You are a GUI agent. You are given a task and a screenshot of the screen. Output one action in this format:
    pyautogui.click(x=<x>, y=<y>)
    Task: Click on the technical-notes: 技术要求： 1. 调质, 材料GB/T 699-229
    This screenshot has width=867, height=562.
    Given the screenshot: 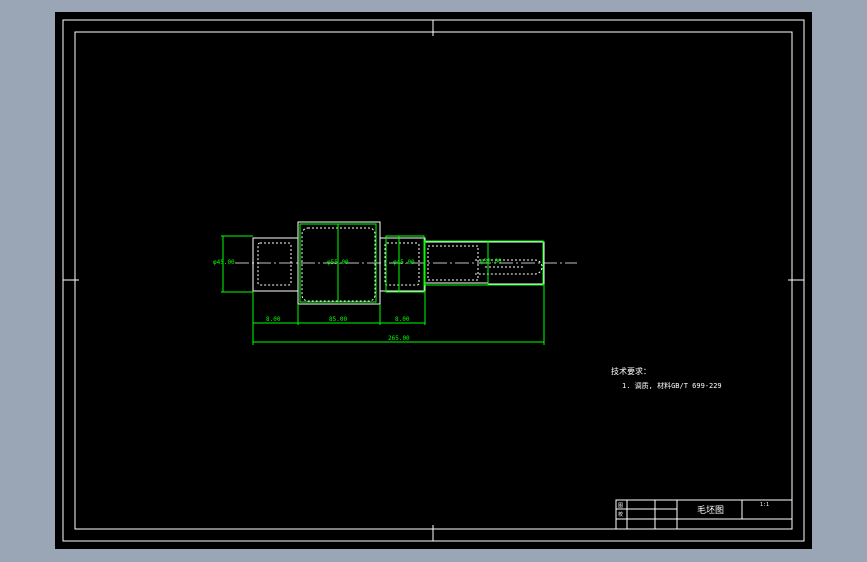 What is the action you would take?
    pyautogui.click(x=666, y=378)
    